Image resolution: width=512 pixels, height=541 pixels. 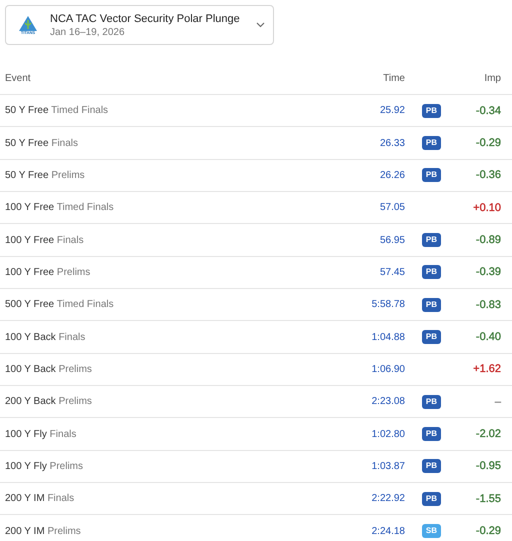 What do you see at coordinates (387, 434) in the screenshot?
I see `time-cell-text: 1:02.80` at bounding box center [387, 434].